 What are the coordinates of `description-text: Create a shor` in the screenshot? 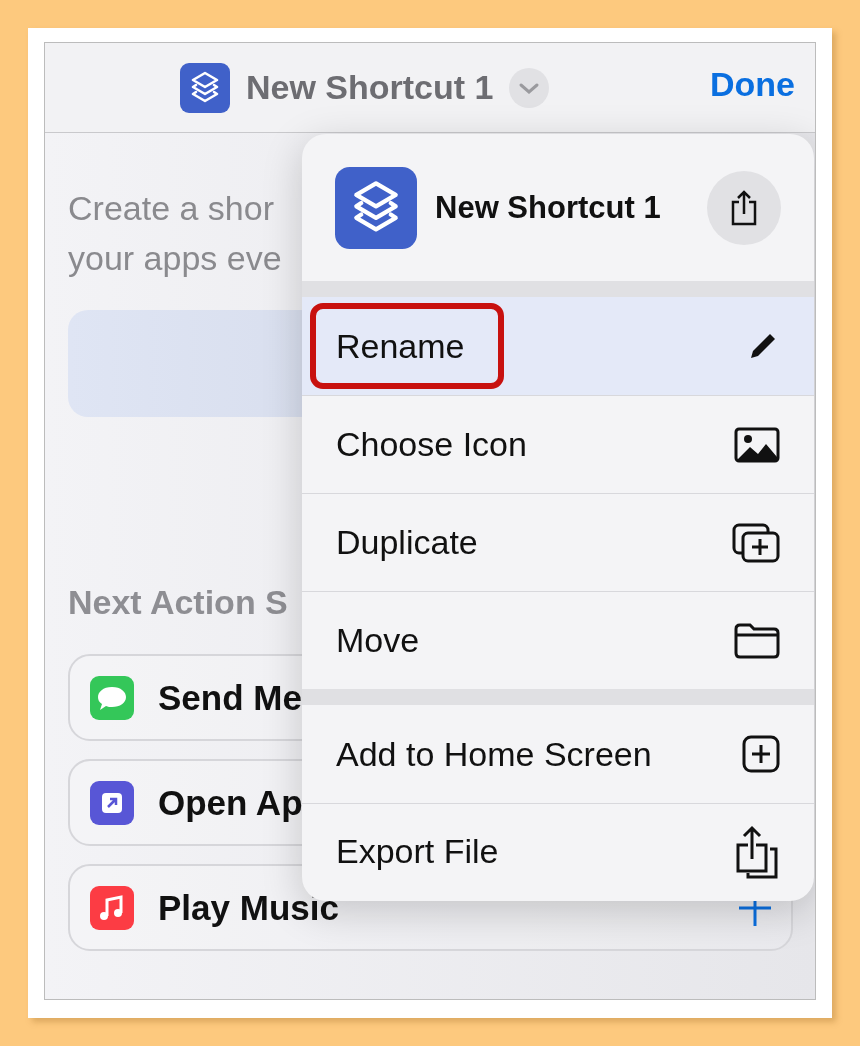 It's located at (171, 208).